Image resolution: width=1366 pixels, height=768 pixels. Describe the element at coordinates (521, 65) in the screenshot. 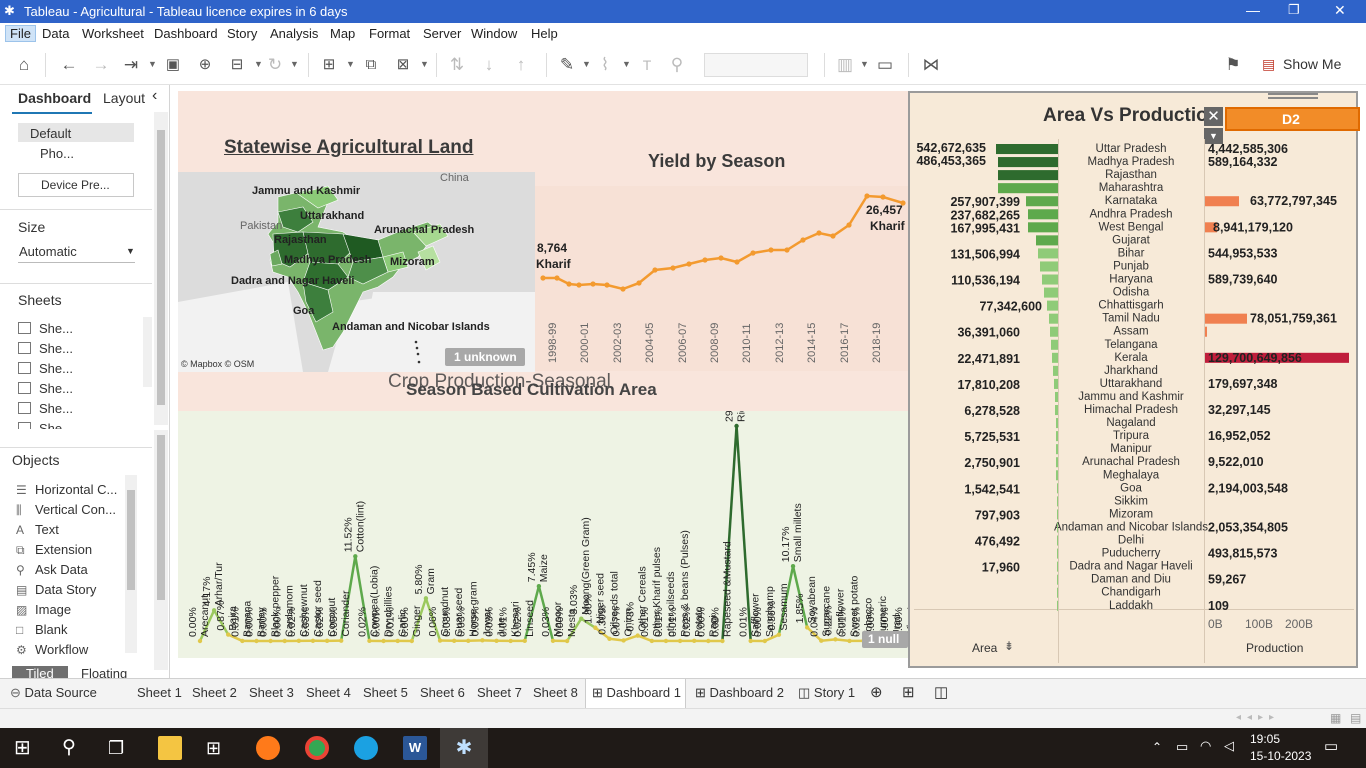

I see `sort-descending-icon: ↑` at that location.